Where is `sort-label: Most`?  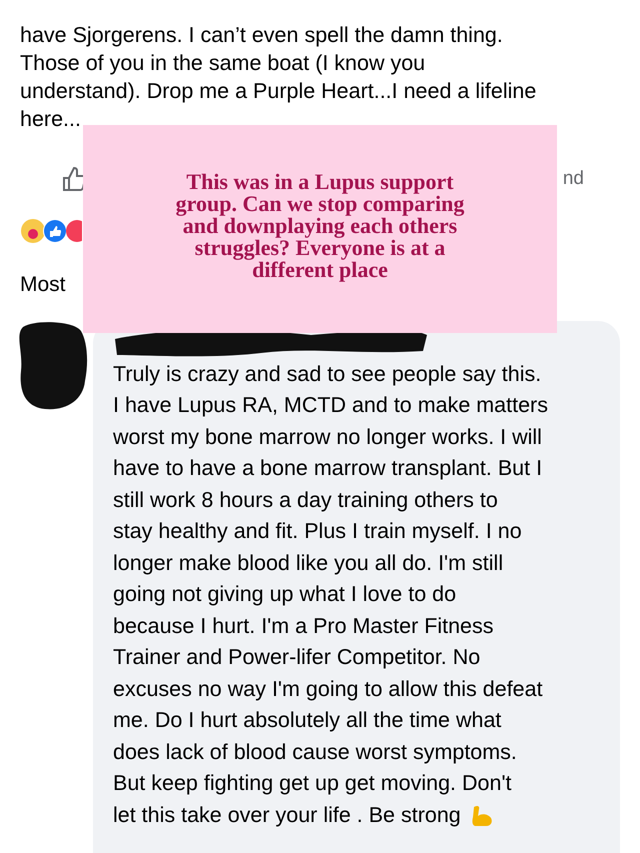
sort-label: Most is located at coordinates (43, 284).